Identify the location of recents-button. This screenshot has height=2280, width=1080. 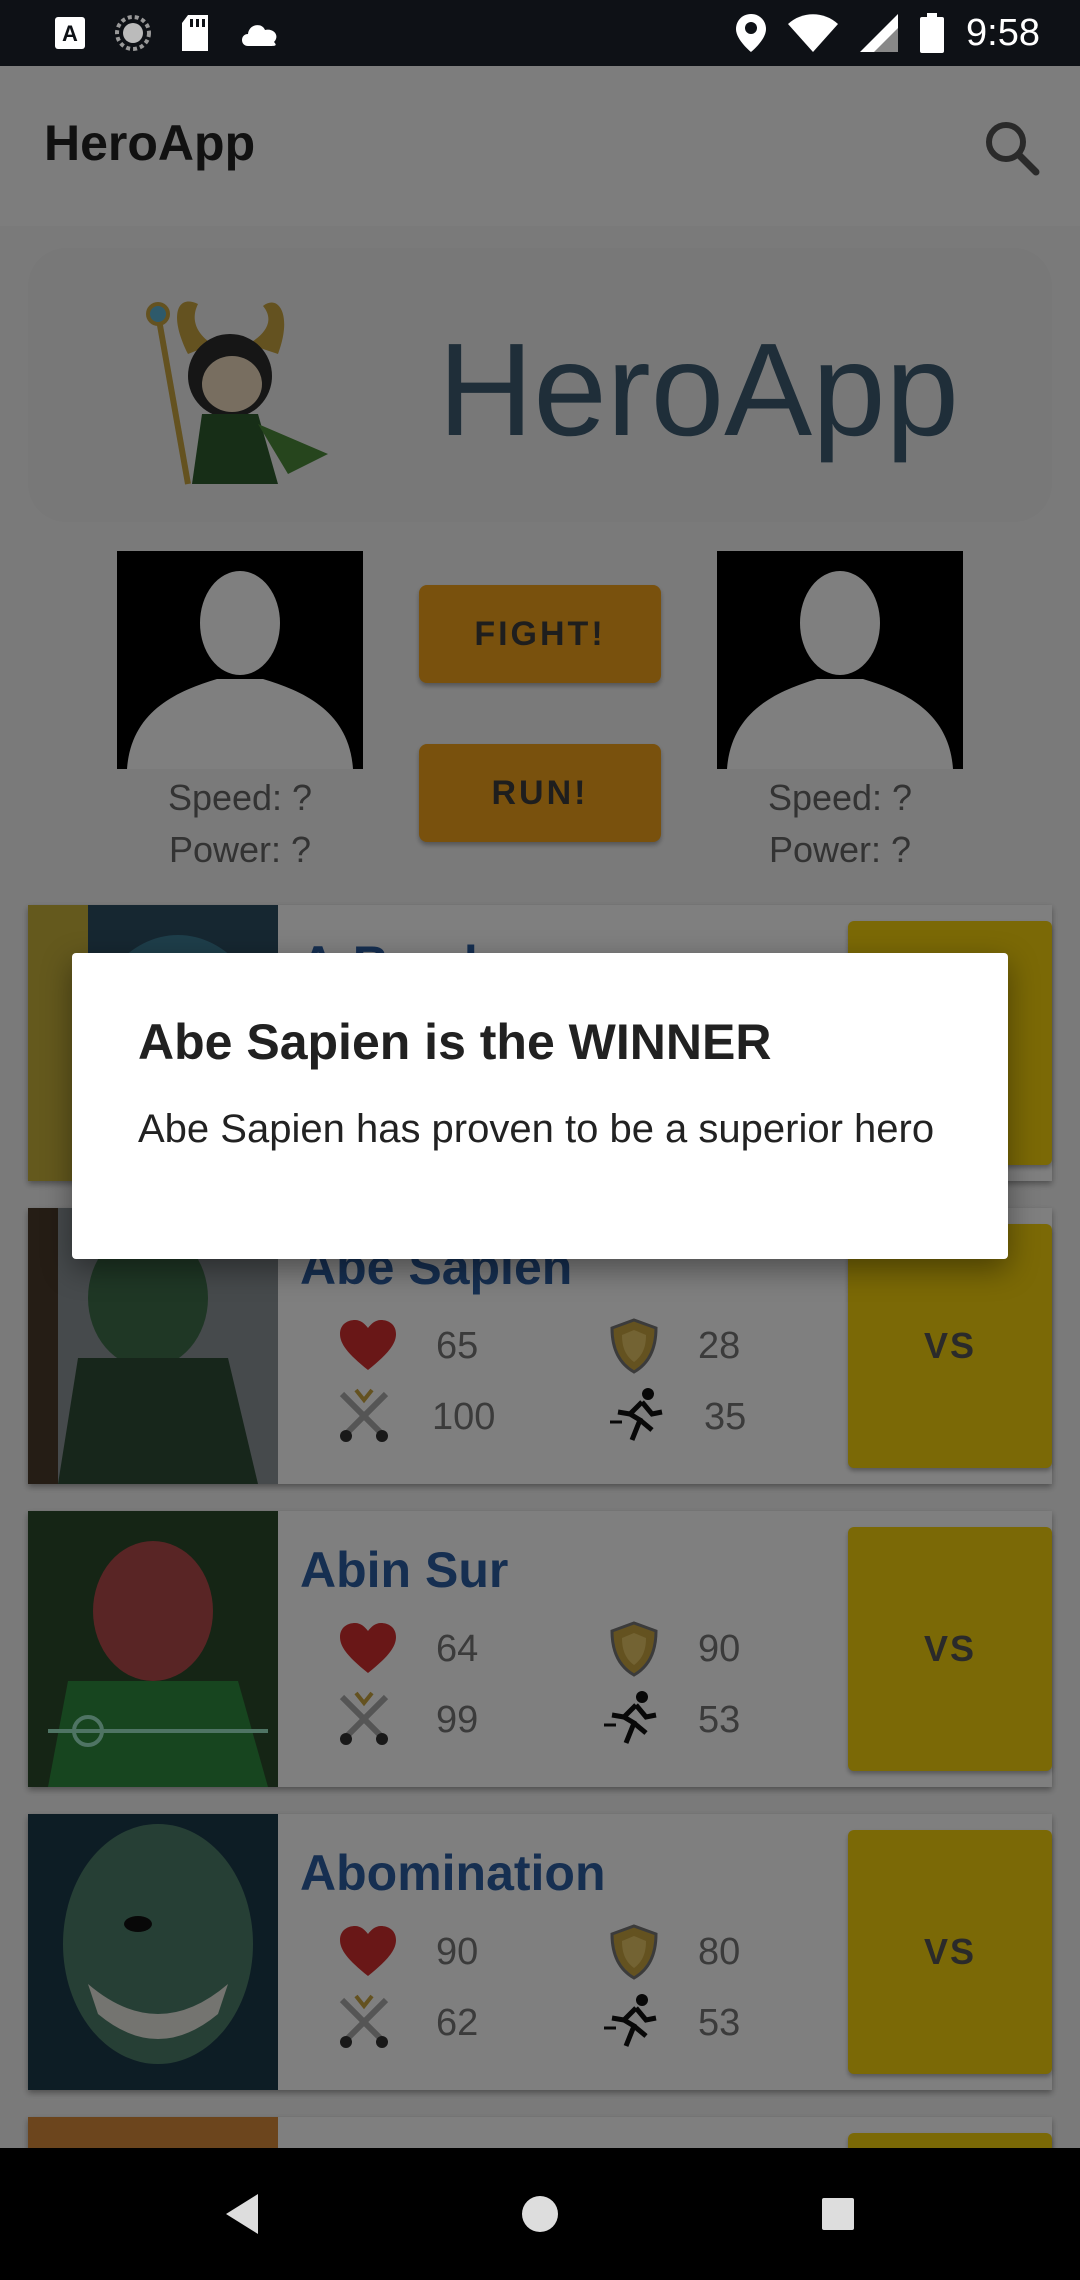
(838, 2214).